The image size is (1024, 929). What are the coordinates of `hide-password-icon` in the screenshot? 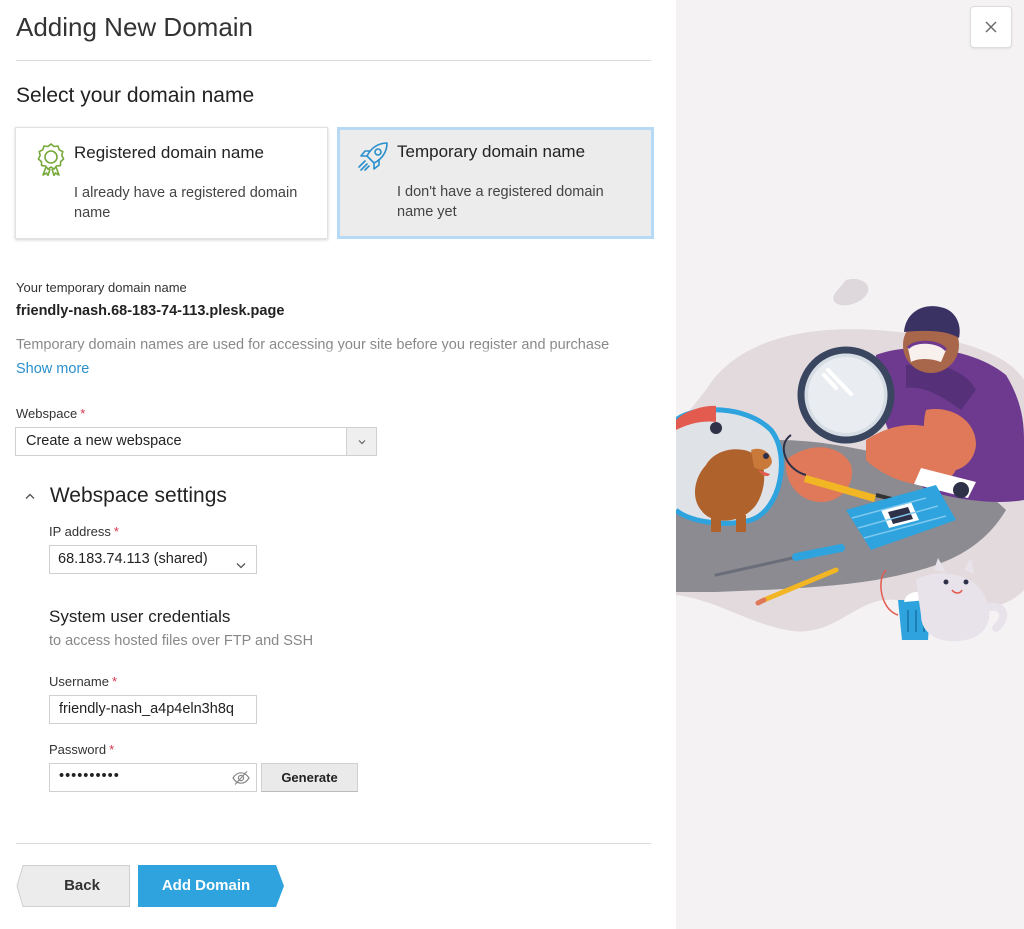 It's located at (241, 780).